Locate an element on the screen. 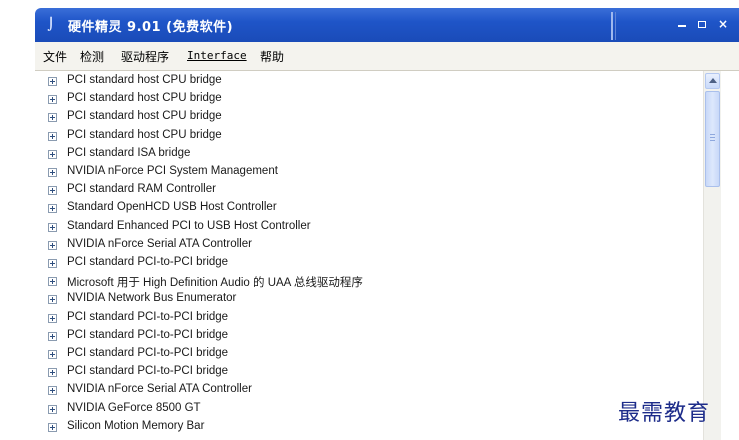 Image resolution: width=739 pixels, height=440 pixels. menu-help: 帮助 is located at coordinates (272, 56).